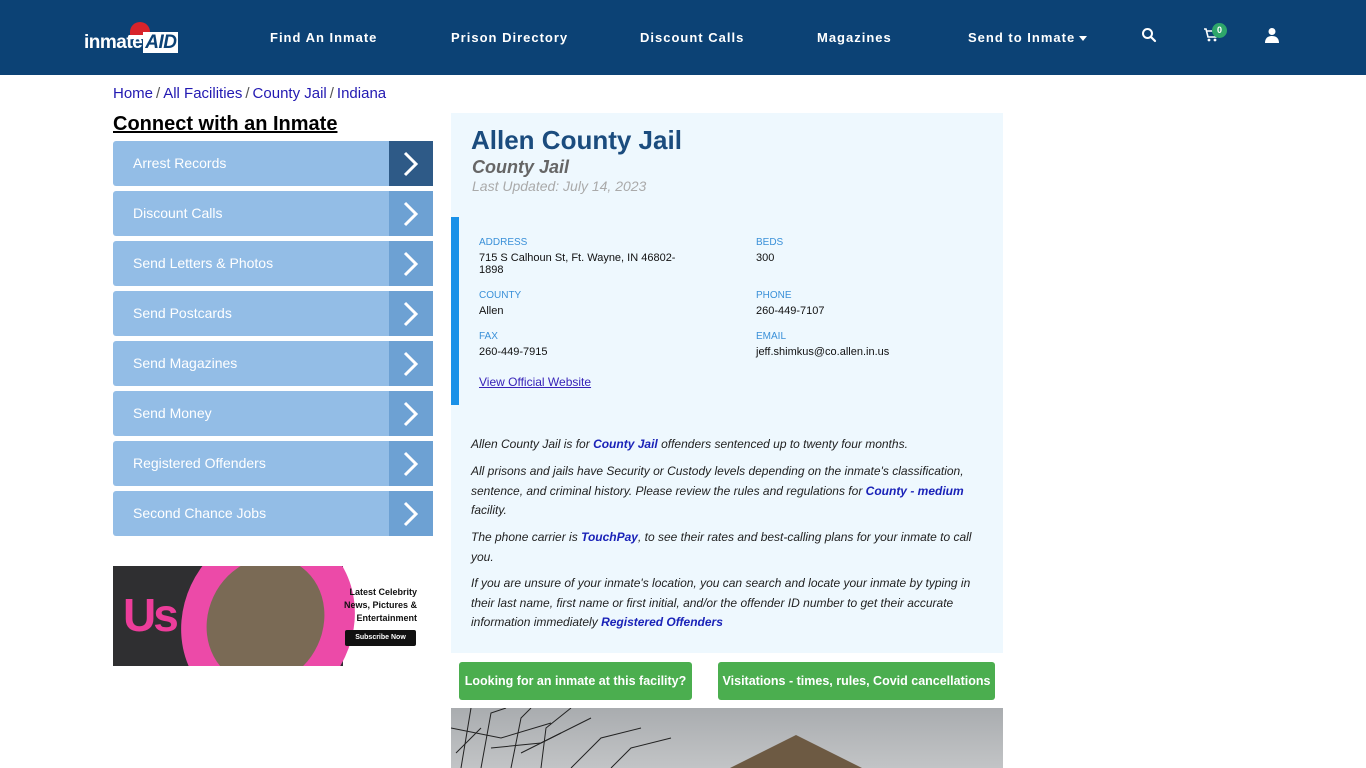 The image size is (1366, 768). I want to click on sidebar-item-arrest-records: Arrest Records, so click(273, 163).